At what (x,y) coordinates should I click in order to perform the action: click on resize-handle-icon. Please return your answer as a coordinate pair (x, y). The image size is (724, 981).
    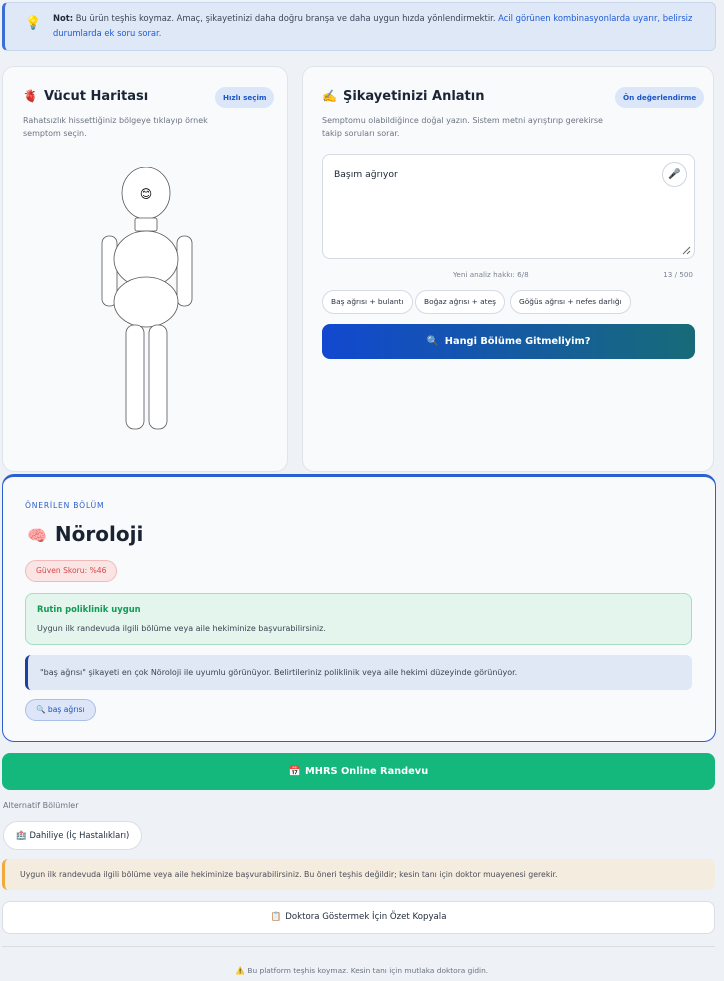
    Looking at the image, I should click on (686, 250).